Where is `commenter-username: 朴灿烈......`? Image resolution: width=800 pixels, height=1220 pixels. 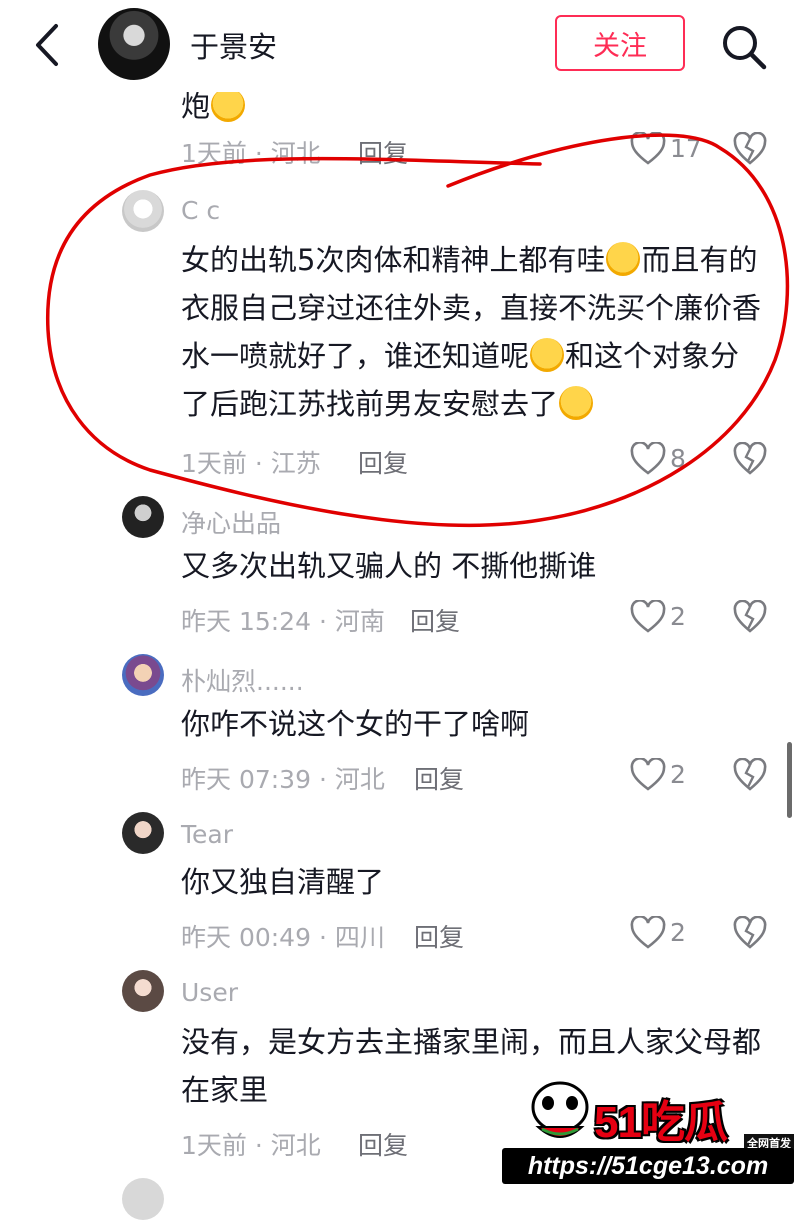 commenter-username: 朴灿烈...... is located at coordinates (242, 680).